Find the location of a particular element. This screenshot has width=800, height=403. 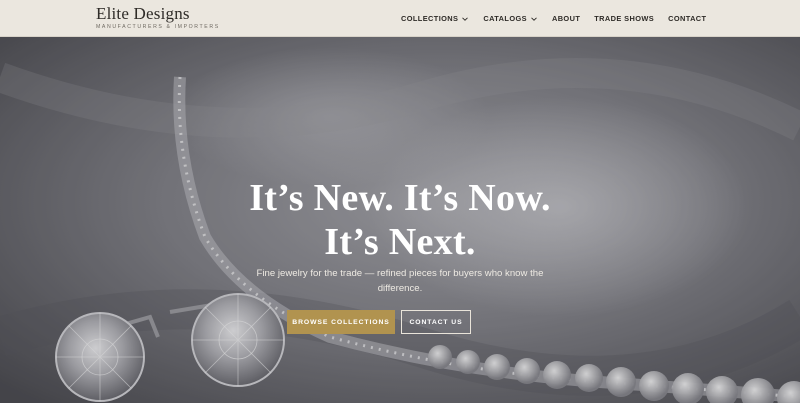

nav-item-catalogs: CATALOGS is located at coordinates (510, 18).